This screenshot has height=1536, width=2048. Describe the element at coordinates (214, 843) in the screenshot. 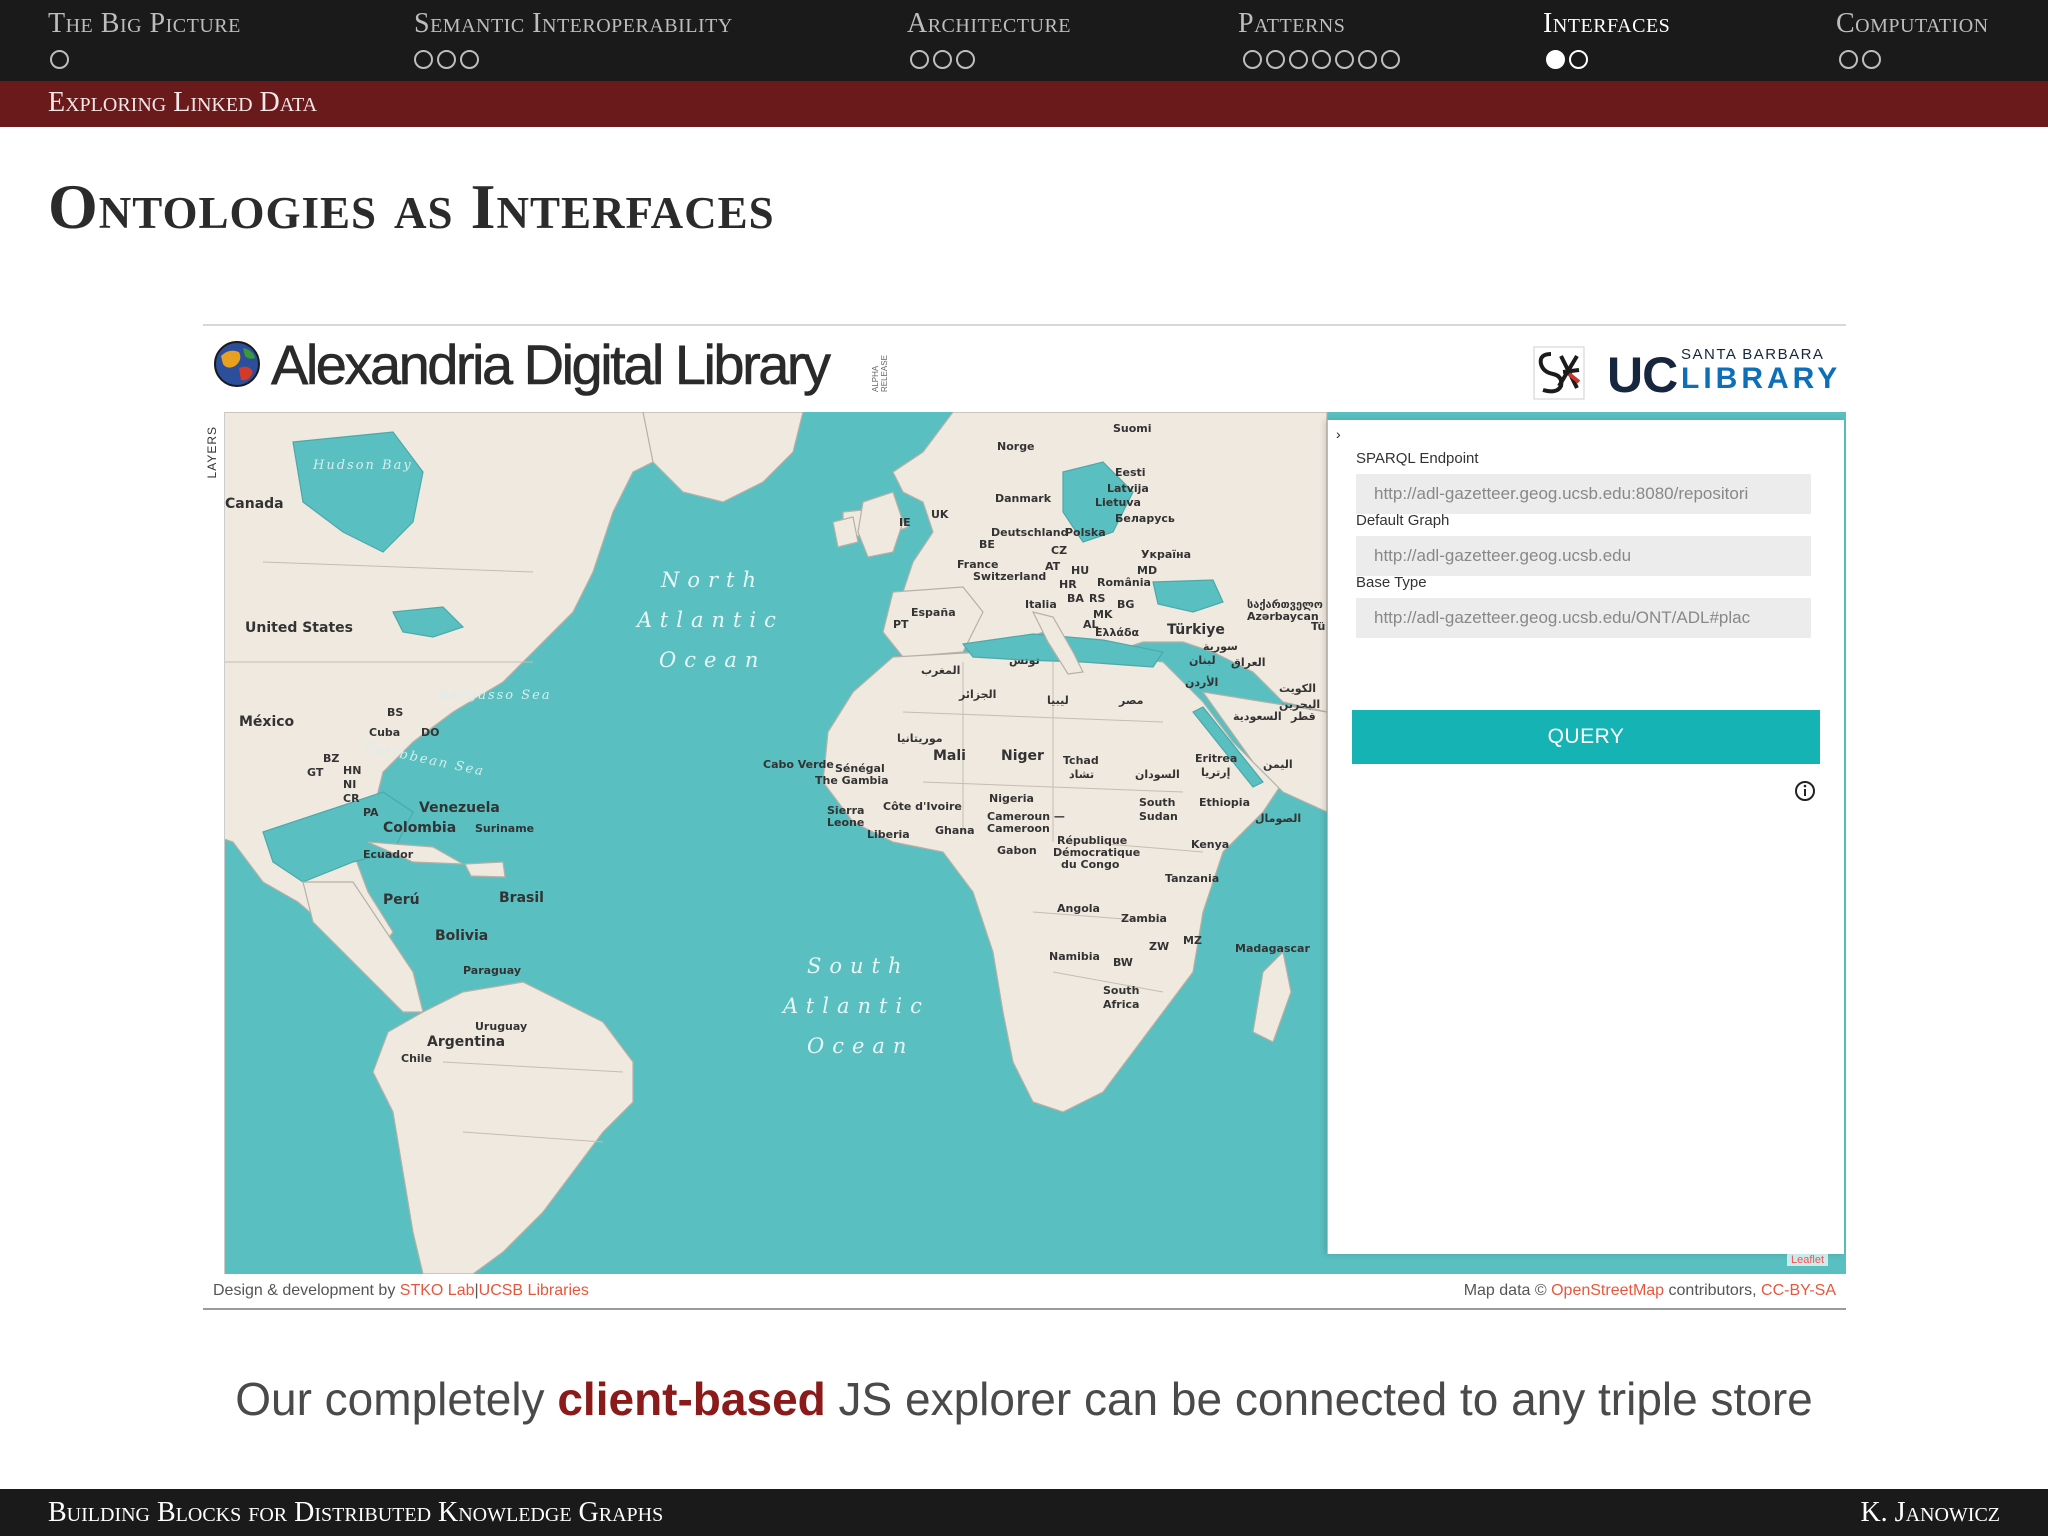

I see `layers-tab: LAYERS` at that location.